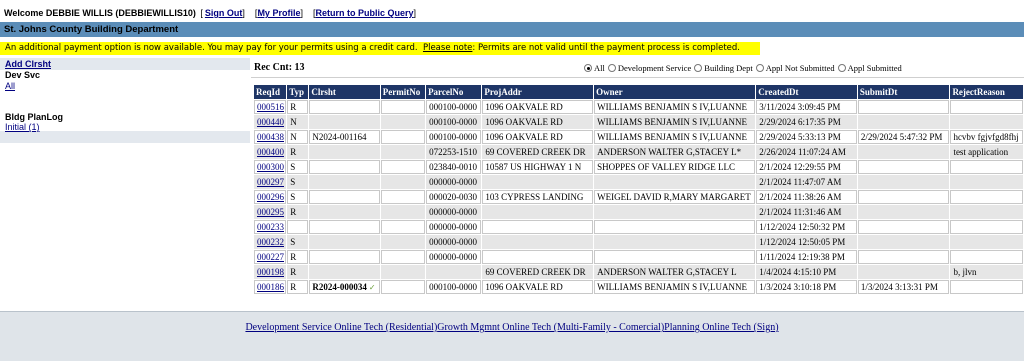 The width and height of the screenshot is (1024, 361). Describe the element at coordinates (293, 137) in the screenshot. I see `cell-text: N` at that location.